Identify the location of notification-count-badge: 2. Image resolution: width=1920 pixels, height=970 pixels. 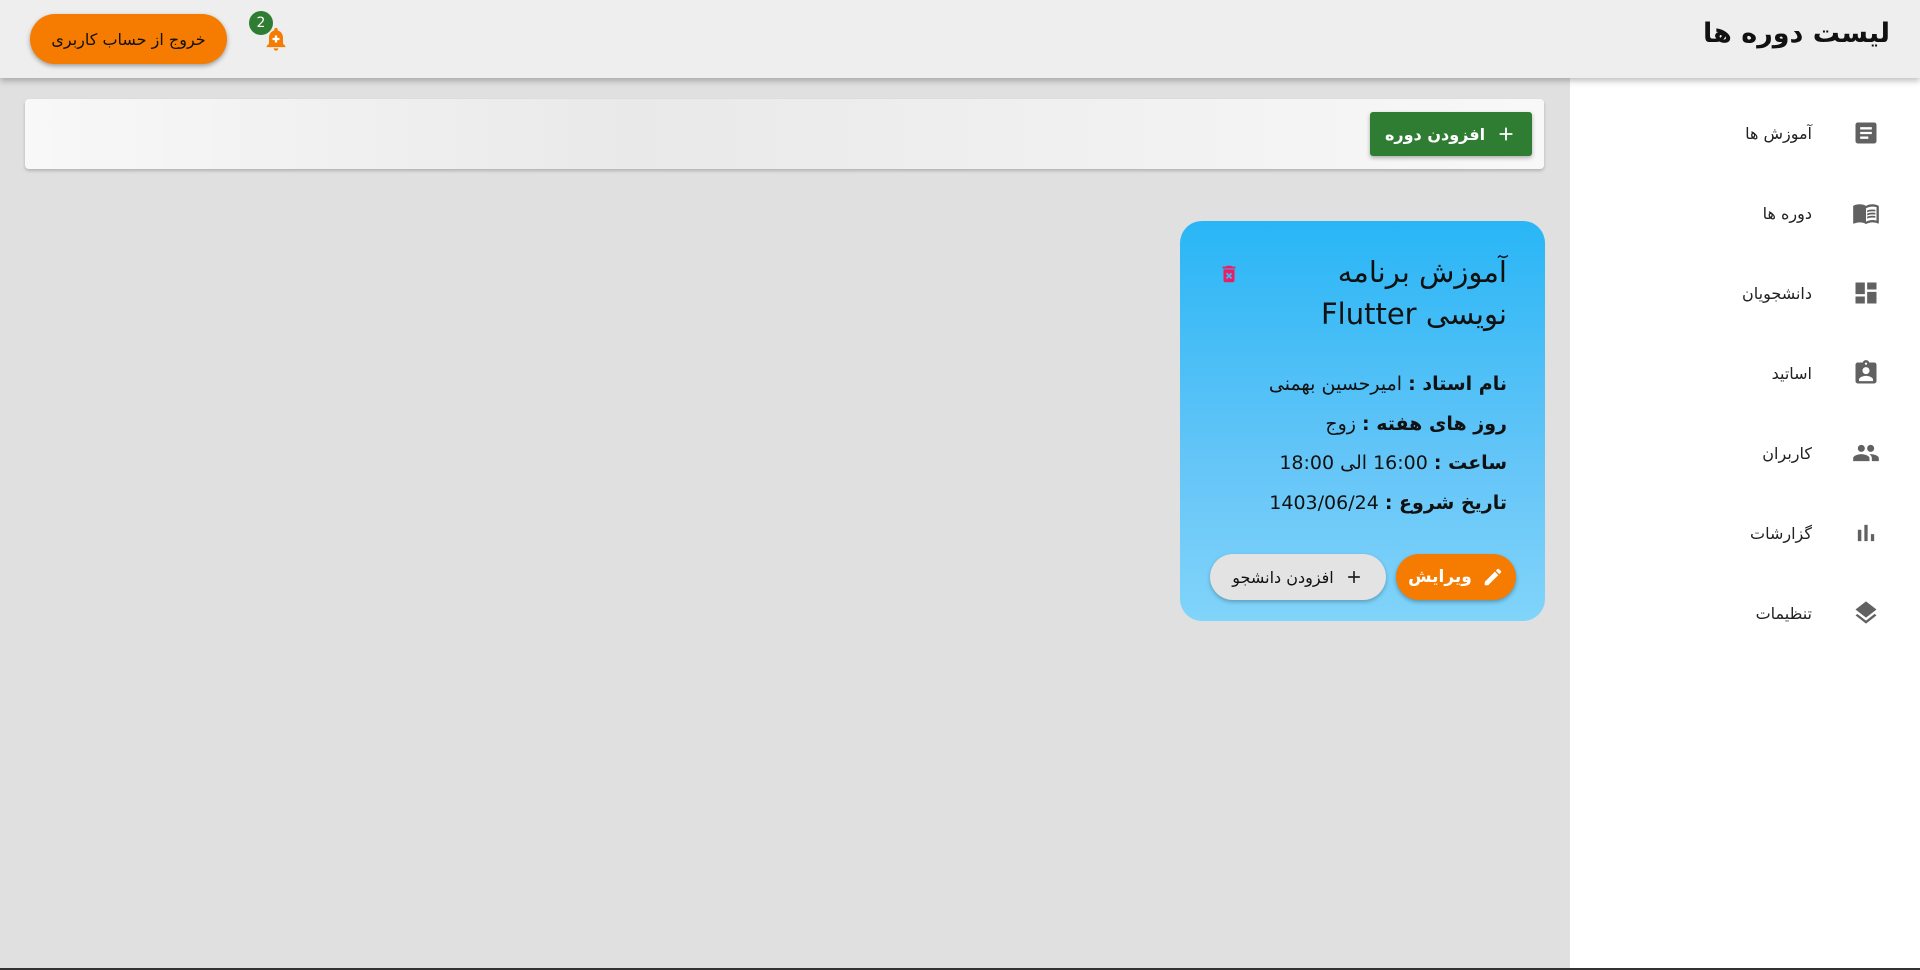
(261, 23).